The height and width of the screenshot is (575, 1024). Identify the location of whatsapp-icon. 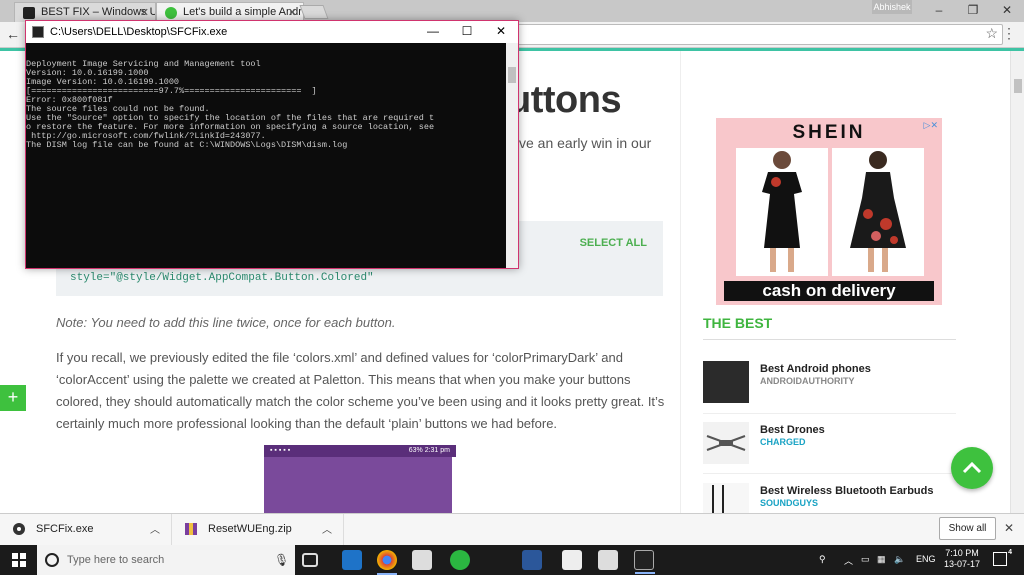
(460, 560).